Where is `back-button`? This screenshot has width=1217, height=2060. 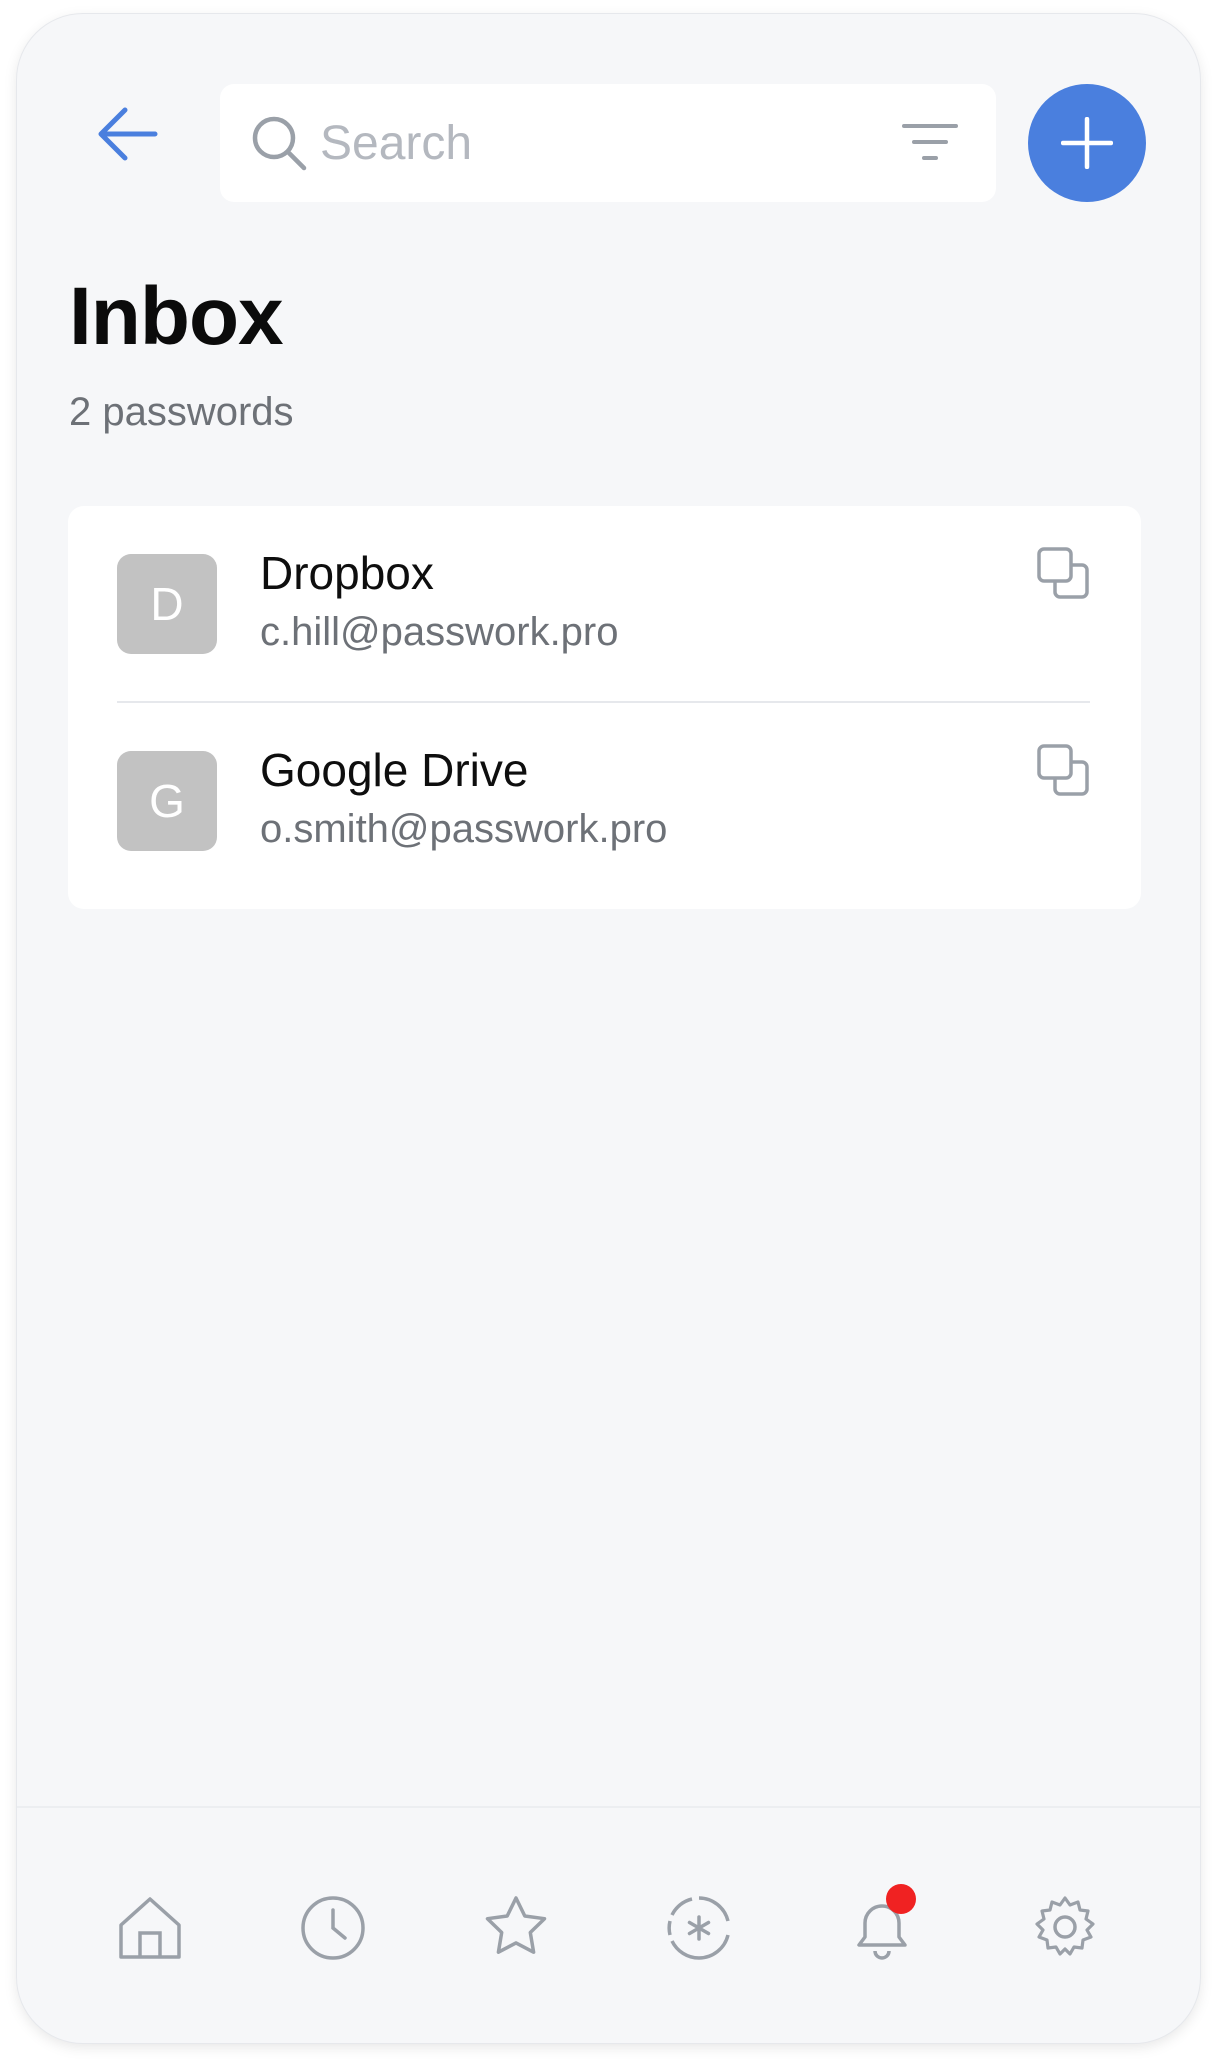
back-button is located at coordinates (127, 134).